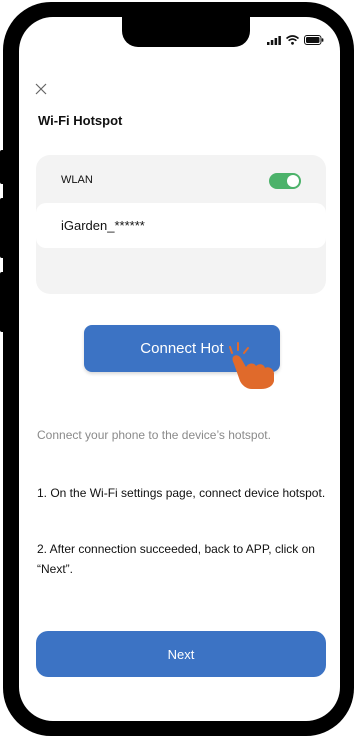 This screenshot has width=361, height=740. I want to click on next-button-label: Next, so click(181, 654).